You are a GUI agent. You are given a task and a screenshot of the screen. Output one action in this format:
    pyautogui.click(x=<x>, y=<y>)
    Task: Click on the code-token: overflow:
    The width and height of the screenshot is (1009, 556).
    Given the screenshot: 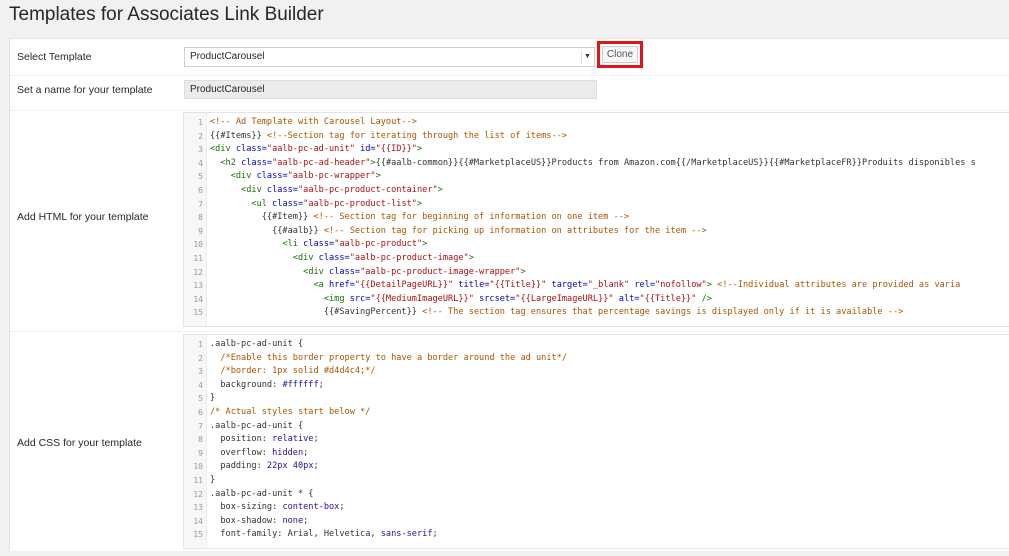 What is the action you would take?
    pyautogui.click(x=241, y=452)
    